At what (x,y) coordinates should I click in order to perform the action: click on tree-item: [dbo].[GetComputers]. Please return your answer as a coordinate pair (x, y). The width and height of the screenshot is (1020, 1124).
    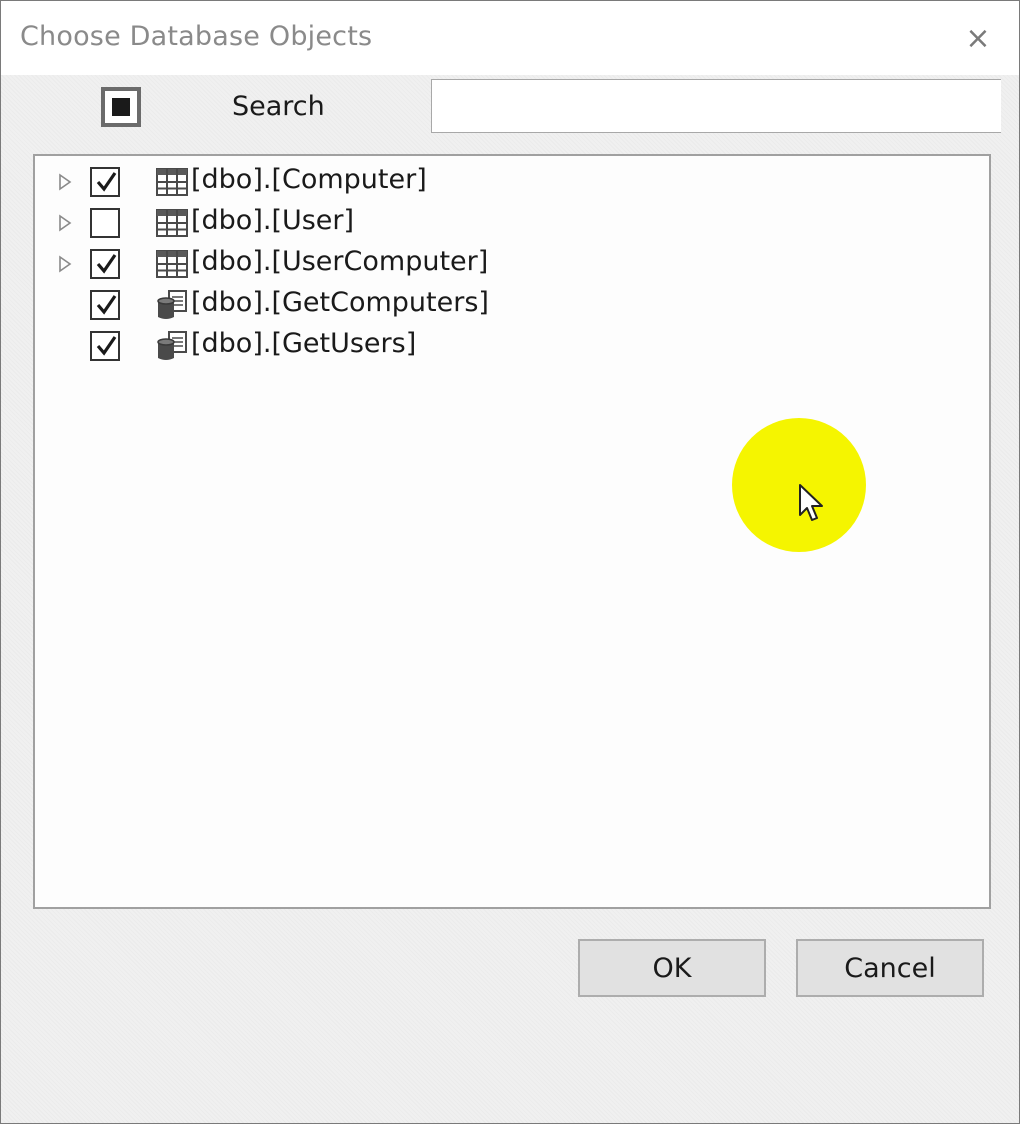
    Looking at the image, I should click on (485, 305).